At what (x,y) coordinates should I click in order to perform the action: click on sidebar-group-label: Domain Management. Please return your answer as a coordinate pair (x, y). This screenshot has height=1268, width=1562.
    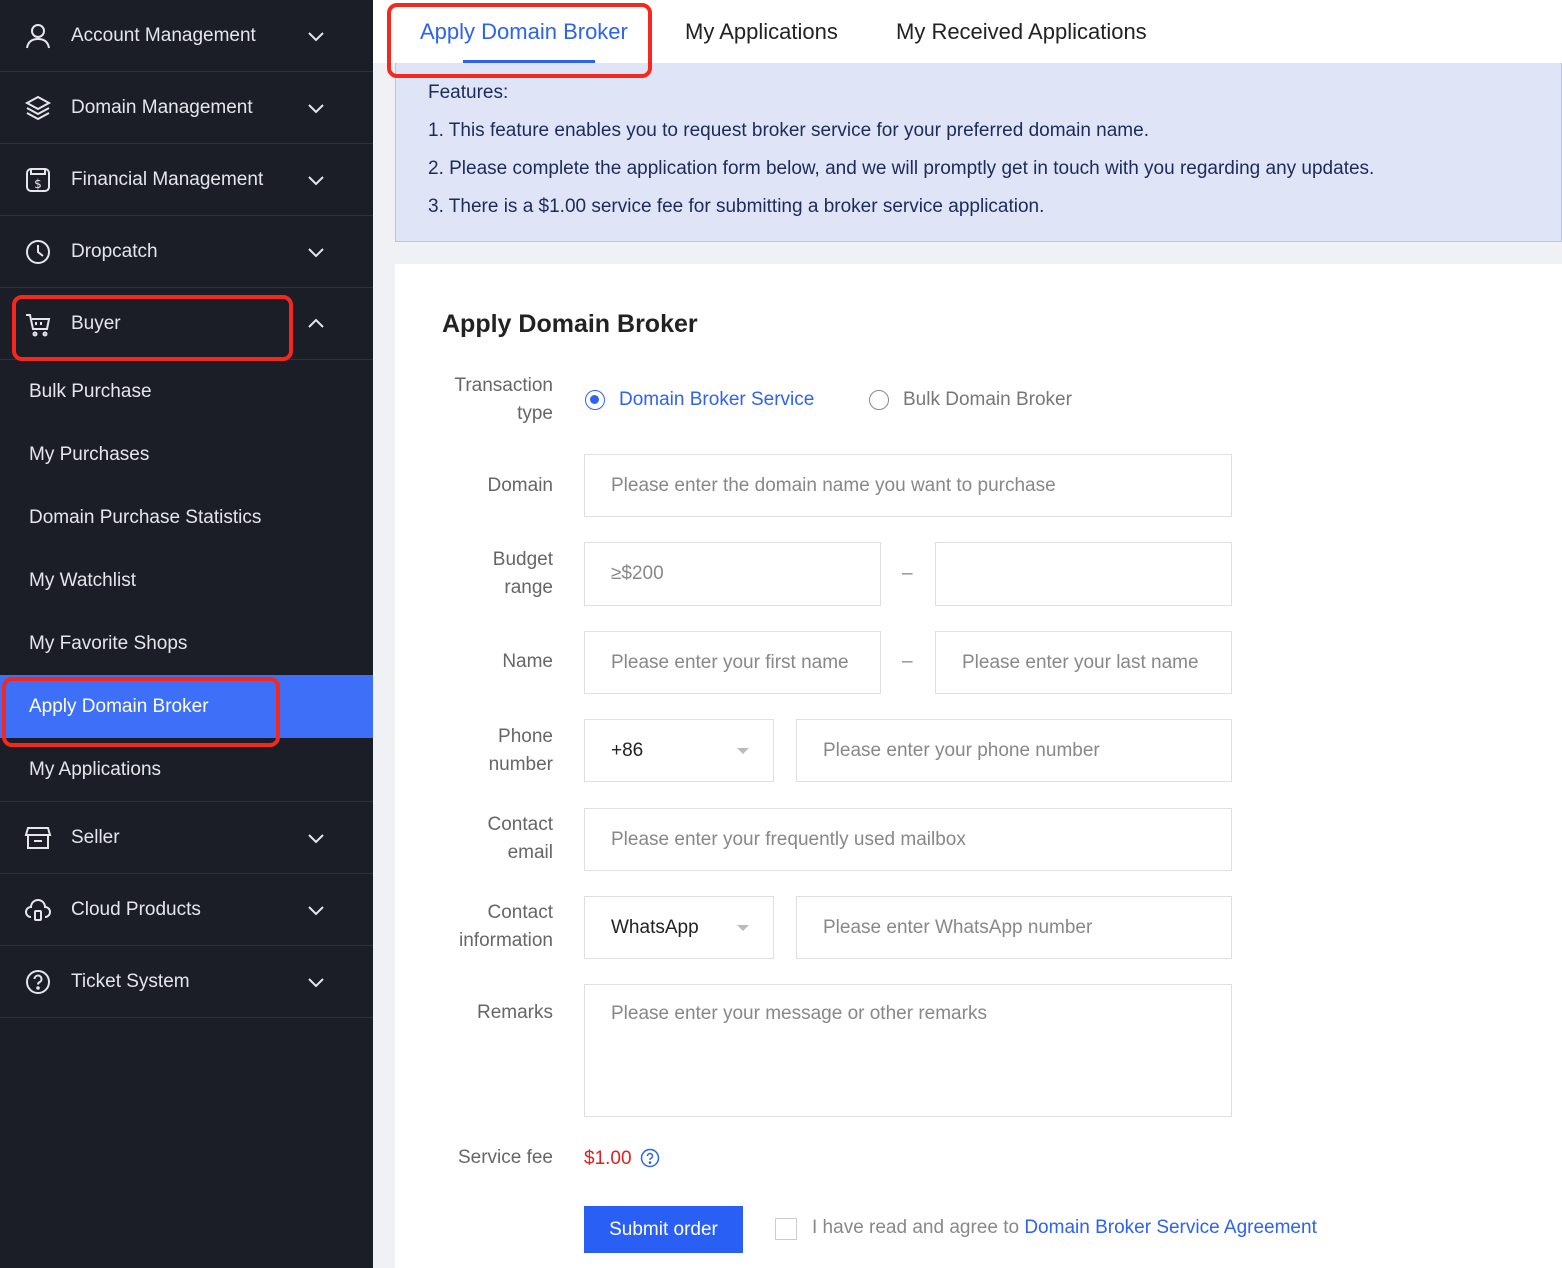
    Looking at the image, I should click on (162, 107).